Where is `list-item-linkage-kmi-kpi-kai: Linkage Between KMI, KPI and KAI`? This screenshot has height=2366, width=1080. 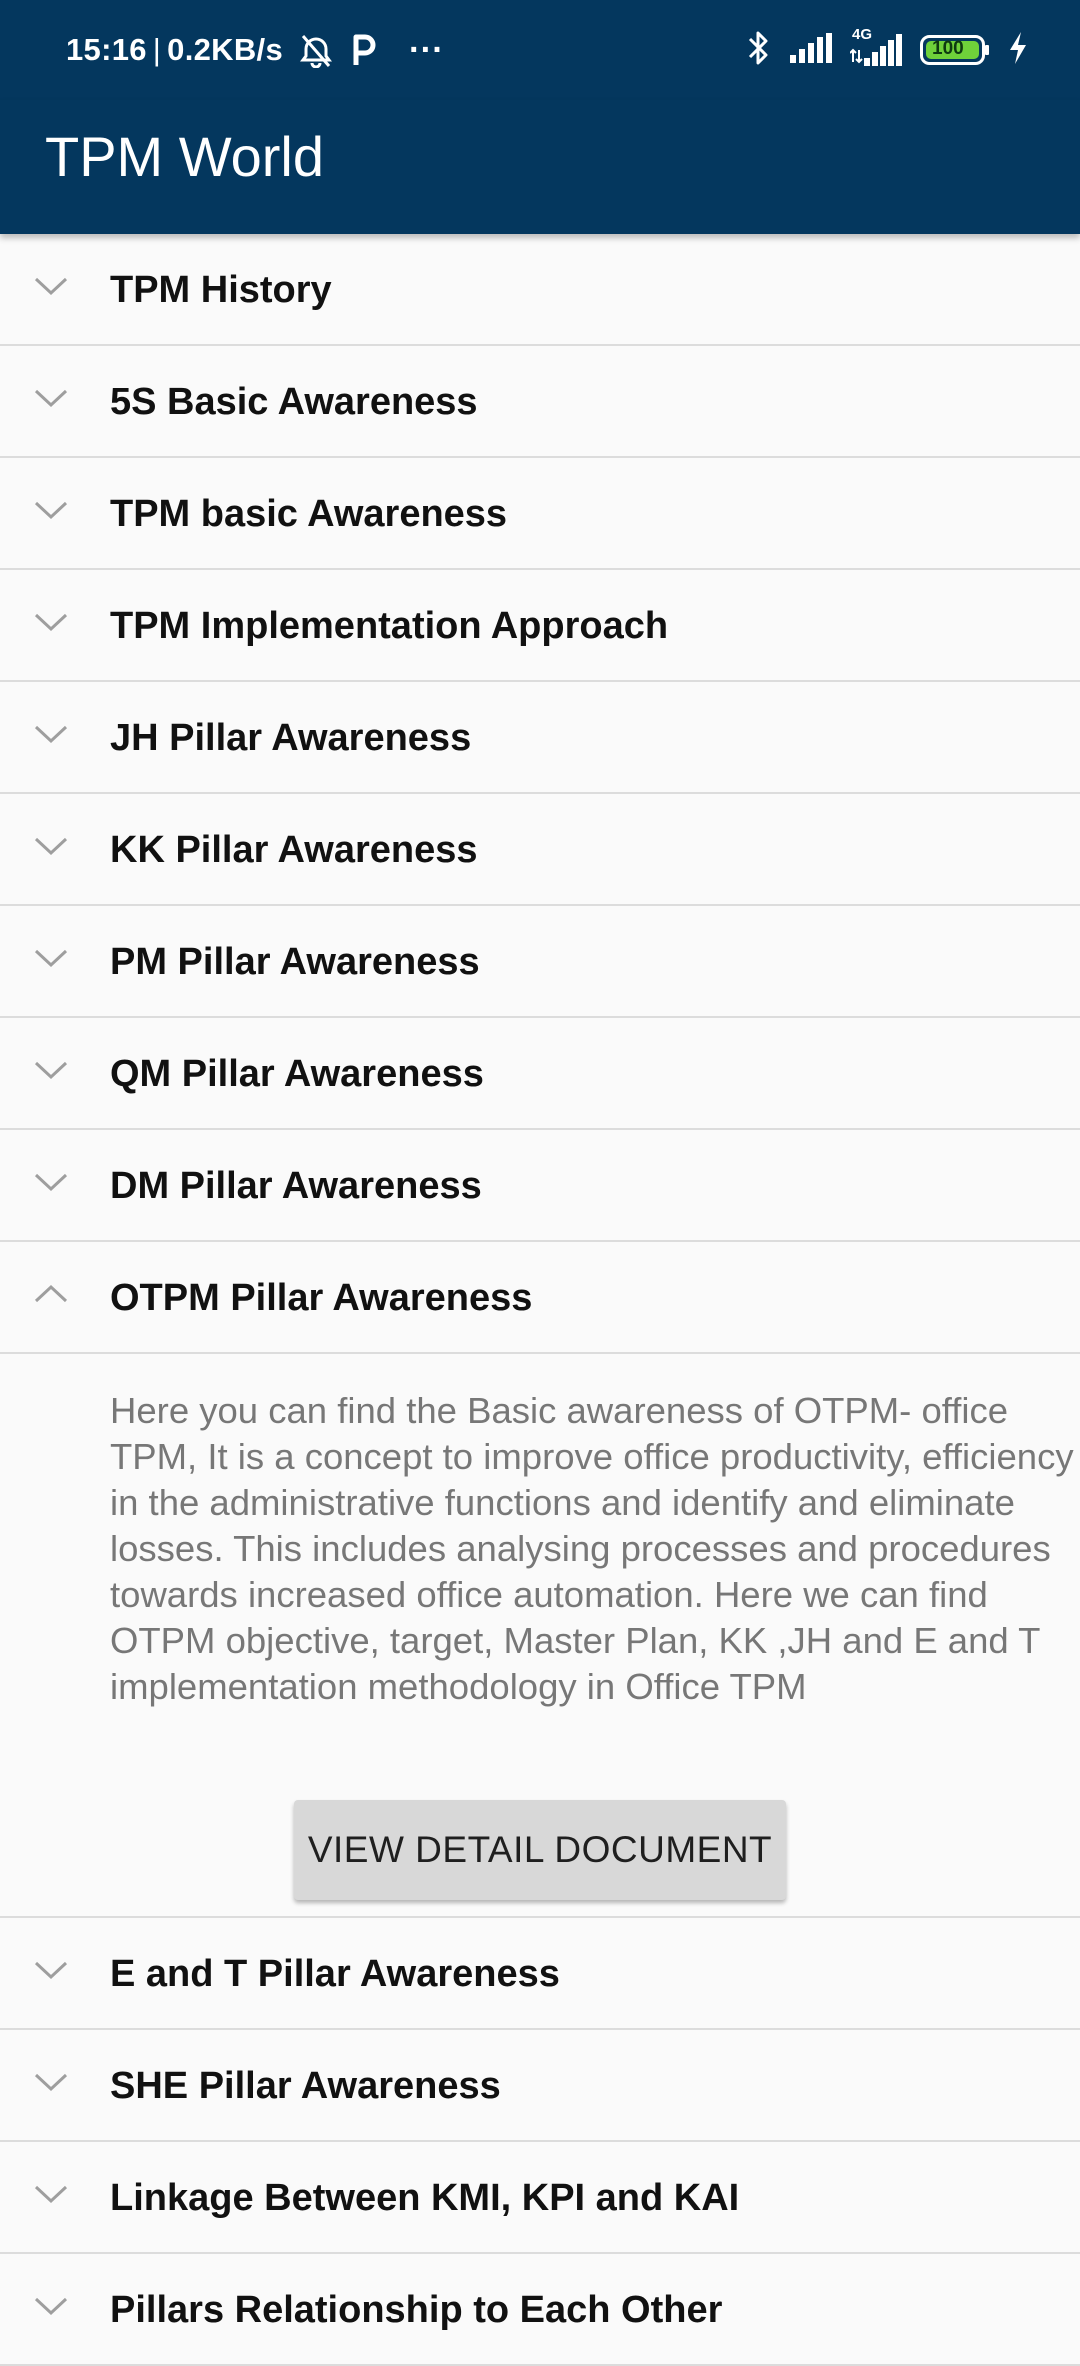 list-item-linkage-kmi-kpi-kai: Linkage Between KMI, KPI and KAI is located at coordinates (540, 2198).